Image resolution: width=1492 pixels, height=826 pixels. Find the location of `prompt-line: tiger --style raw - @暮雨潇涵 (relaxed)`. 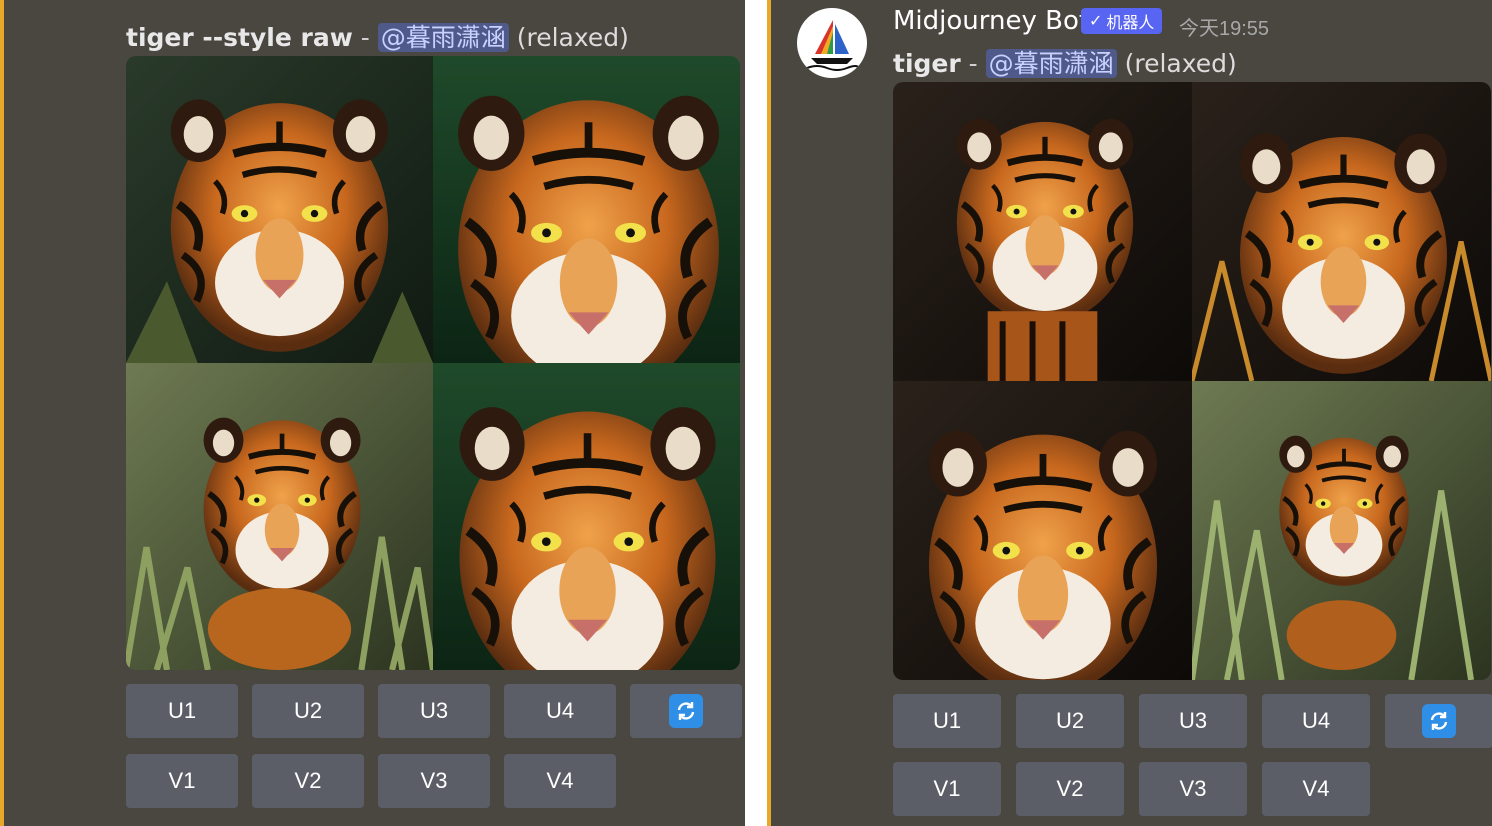

prompt-line: tiger --style raw - @暮雨潇涵 (relaxed) is located at coordinates (377, 36).